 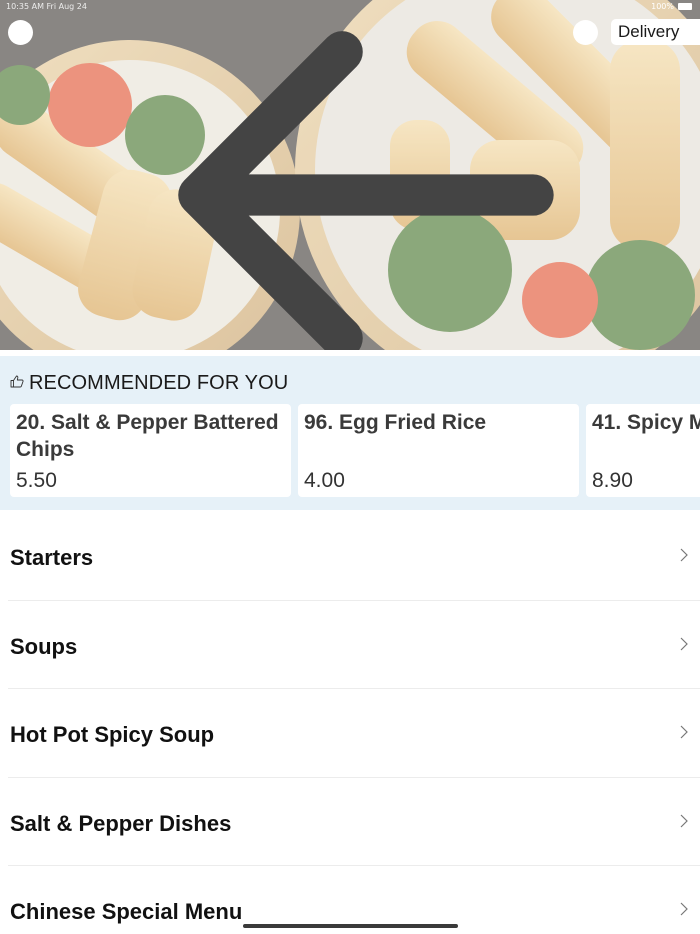 What do you see at coordinates (612, 480) in the screenshot?
I see `recommended-item-price: 8.90` at bounding box center [612, 480].